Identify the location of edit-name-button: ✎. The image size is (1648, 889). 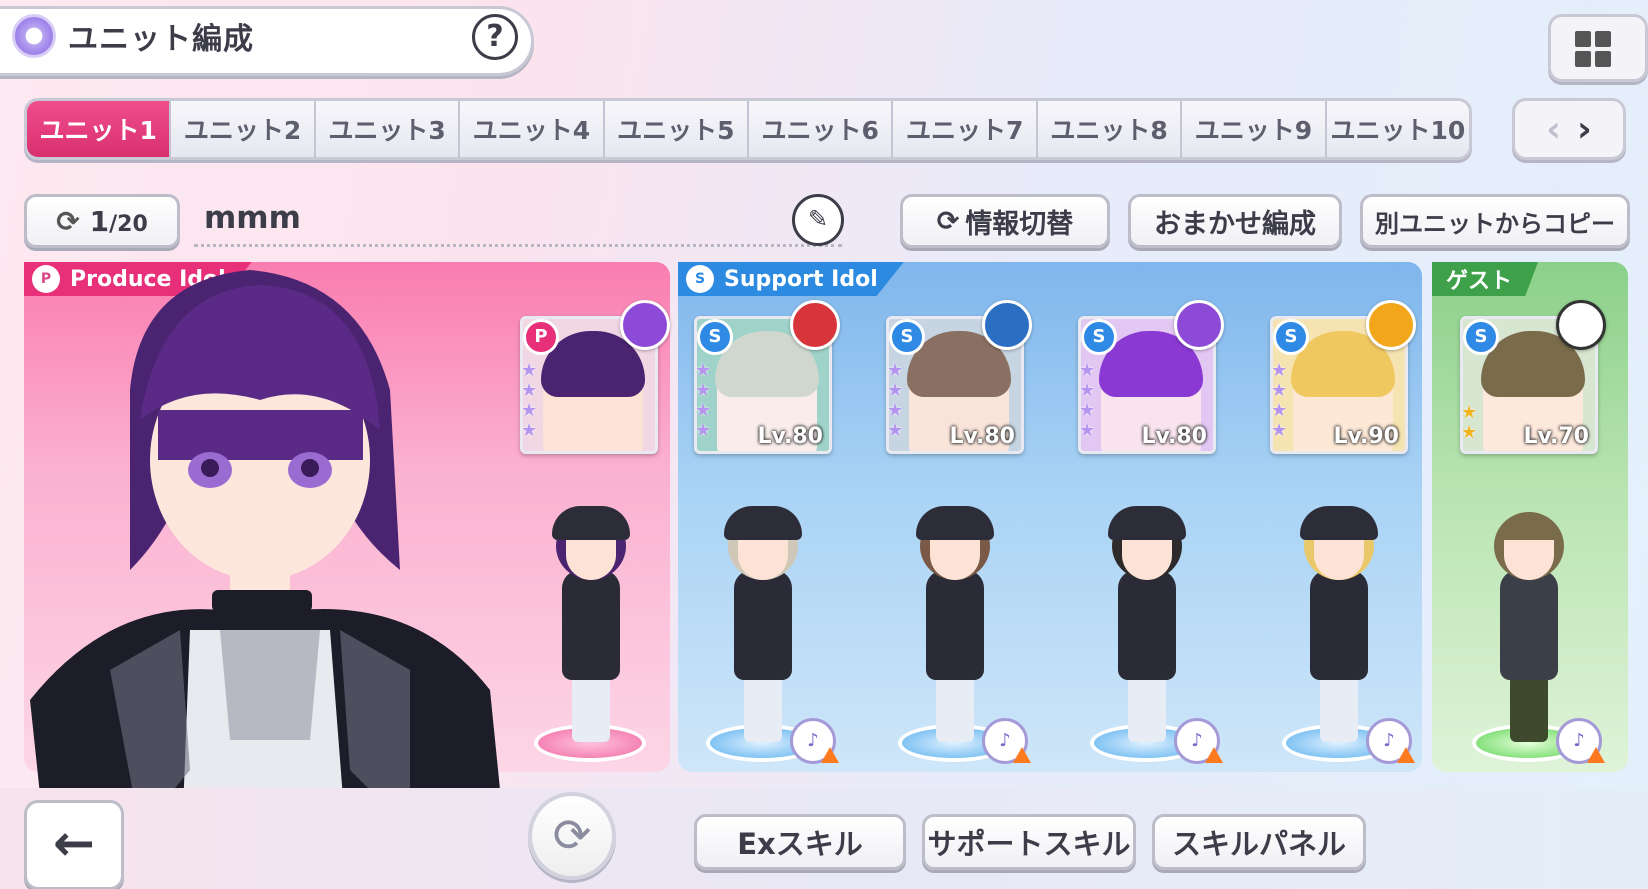
(818, 220).